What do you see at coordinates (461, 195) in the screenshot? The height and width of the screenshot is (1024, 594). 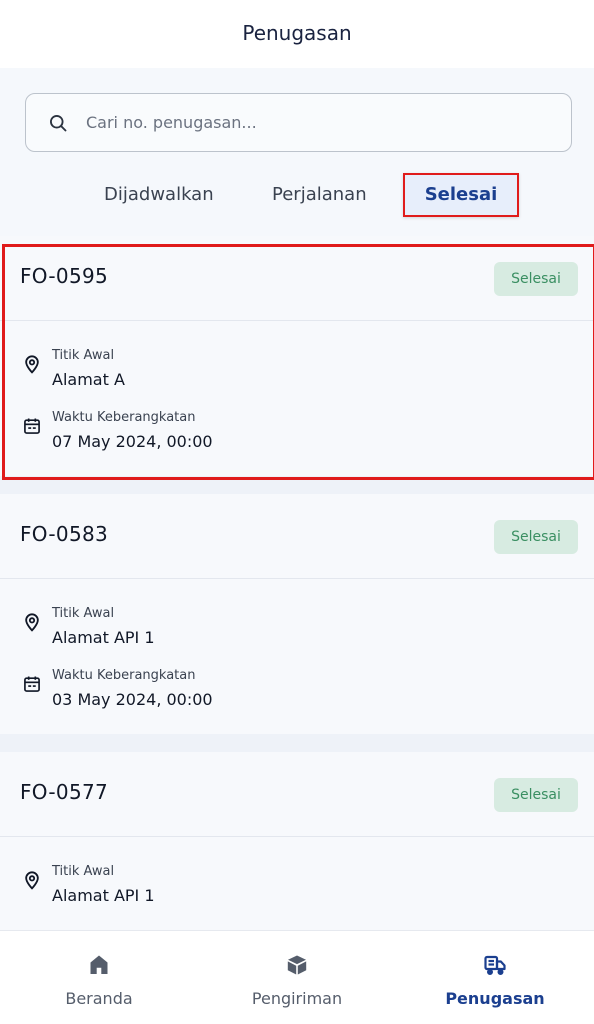 I see `tab-selesai: Selesai` at bounding box center [461, 195].